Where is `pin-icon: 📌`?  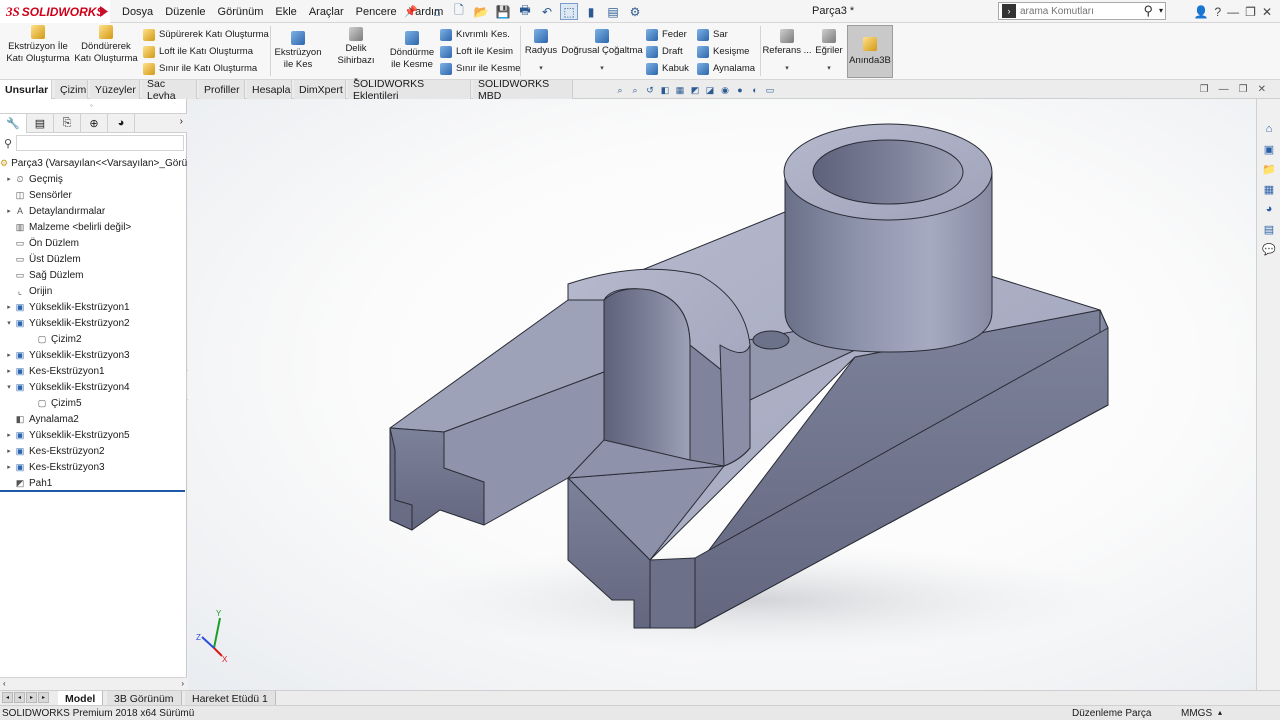
pin-icon: 📌 is located at coordinates (411, 11).